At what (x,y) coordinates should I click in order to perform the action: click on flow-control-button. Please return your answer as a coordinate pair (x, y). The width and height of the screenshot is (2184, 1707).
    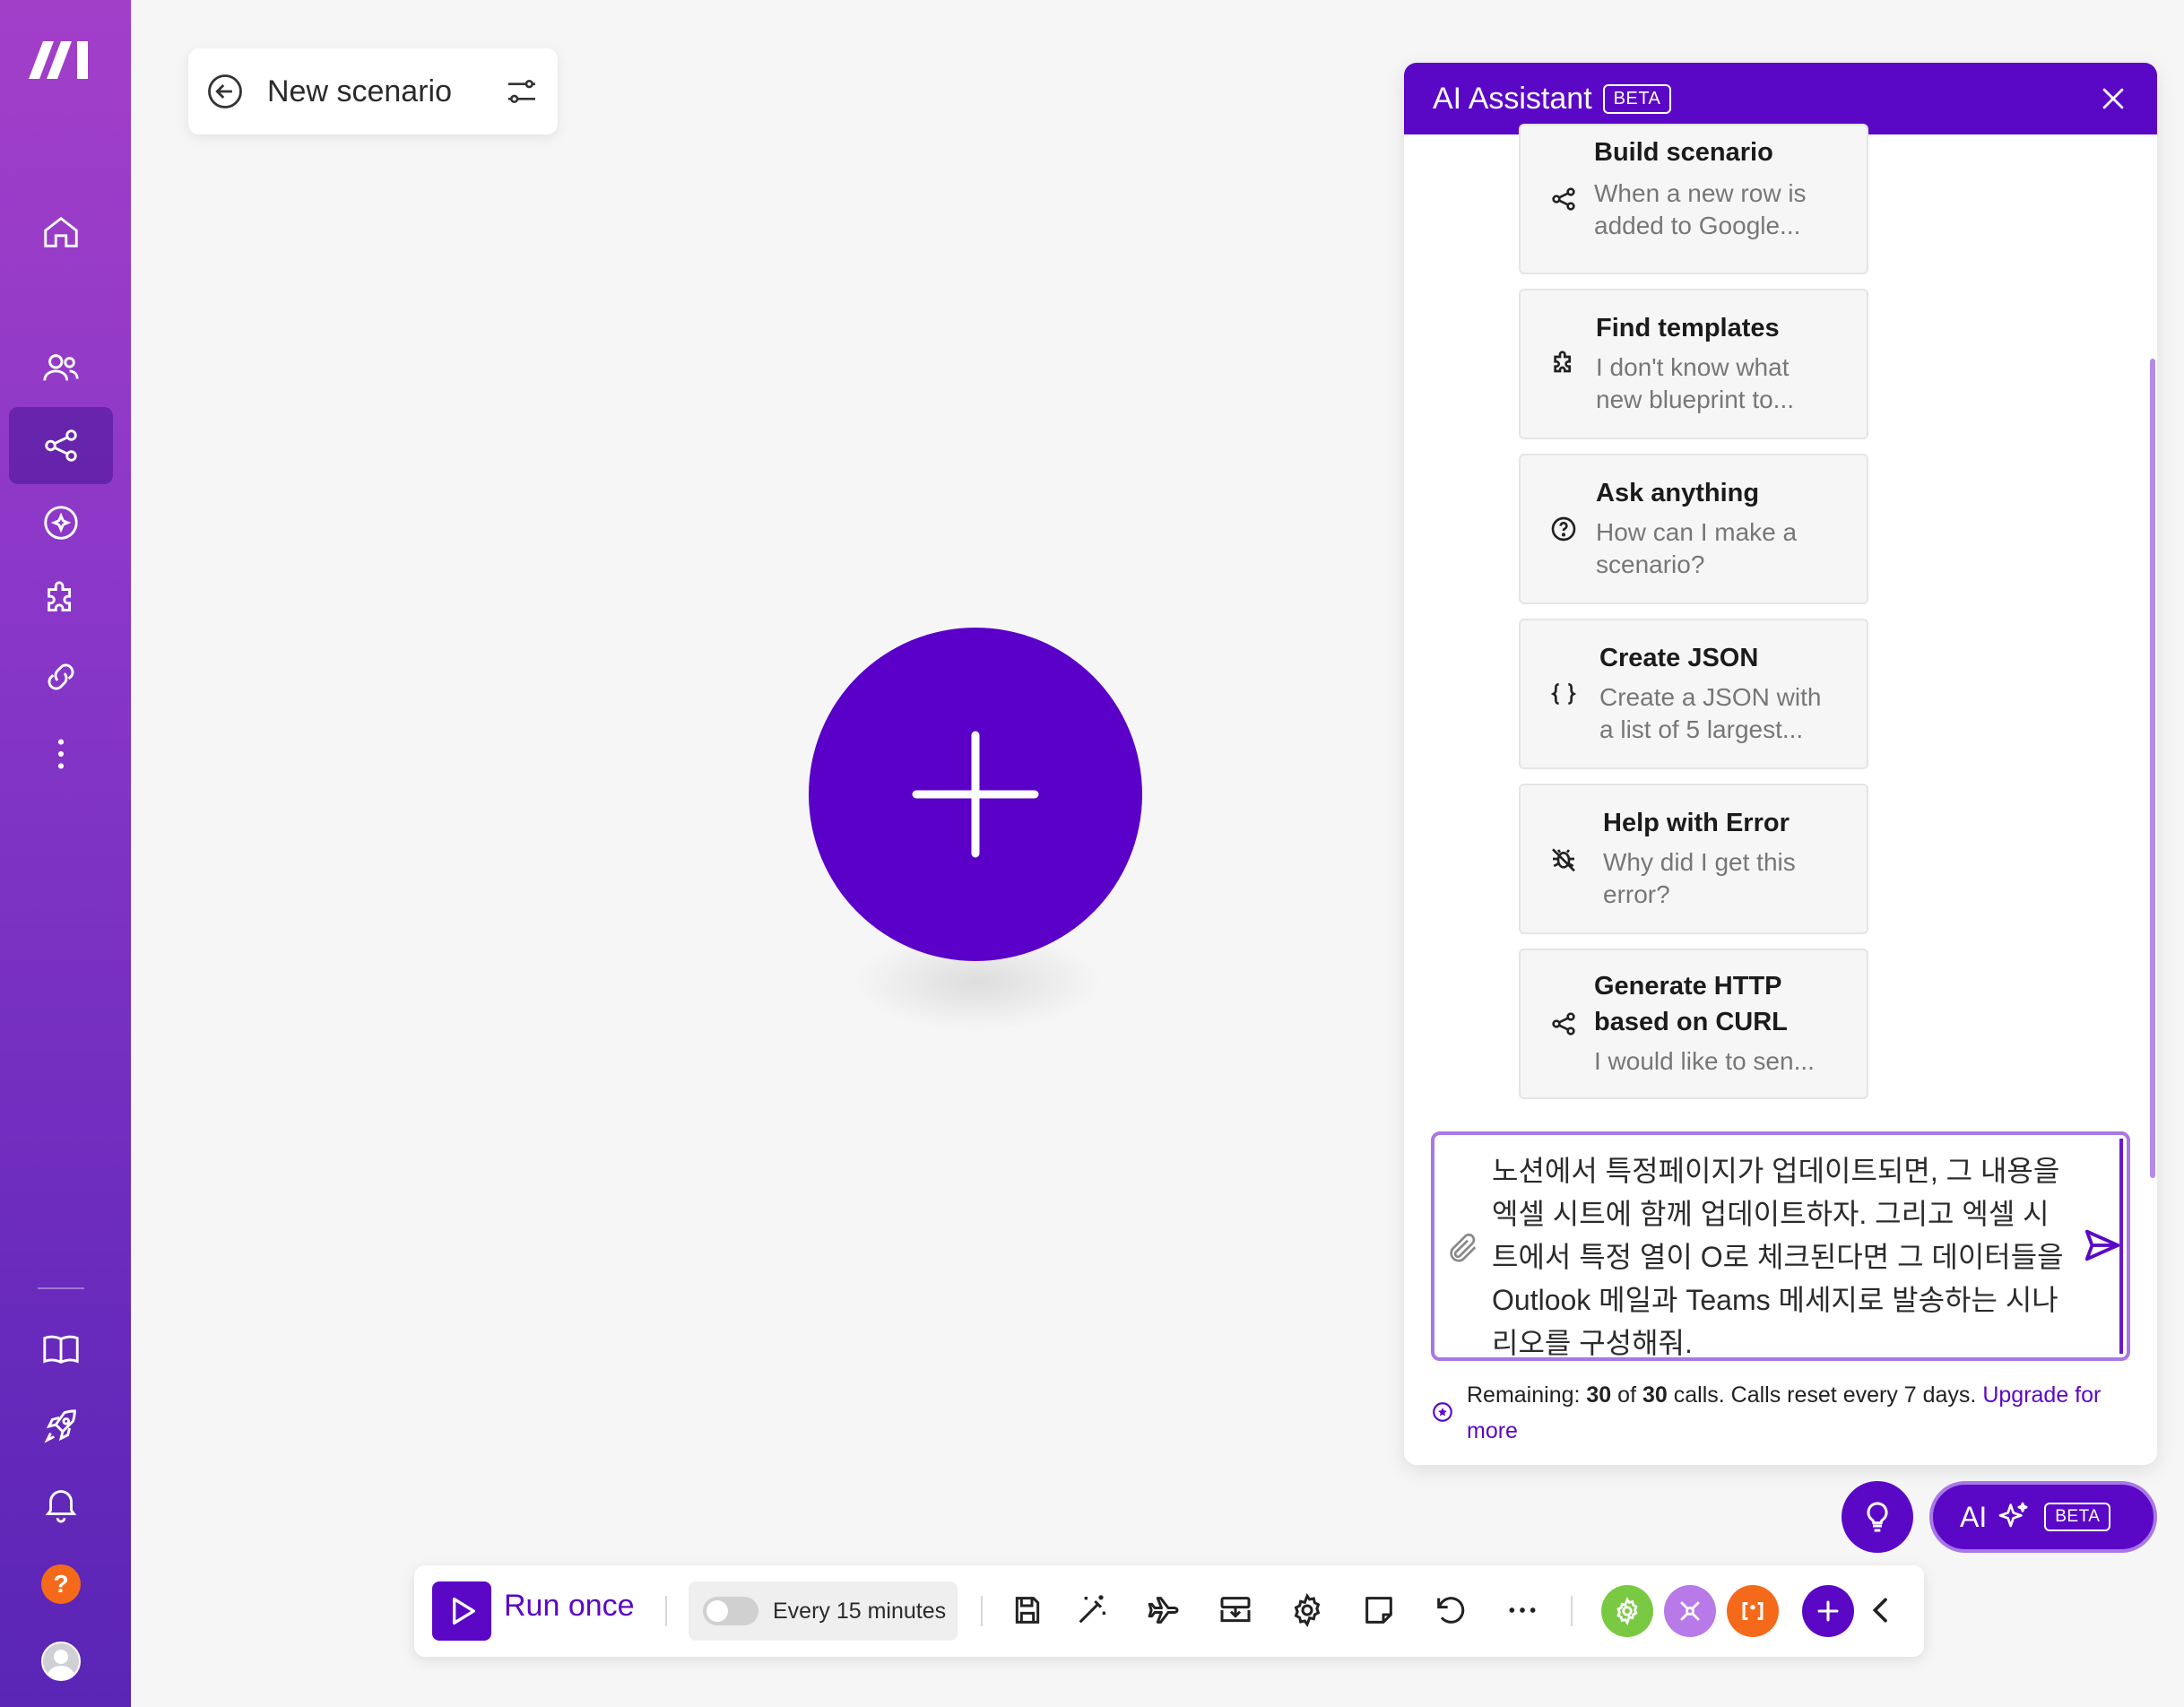
    Looking at the image, I should click on (1690, 1611).